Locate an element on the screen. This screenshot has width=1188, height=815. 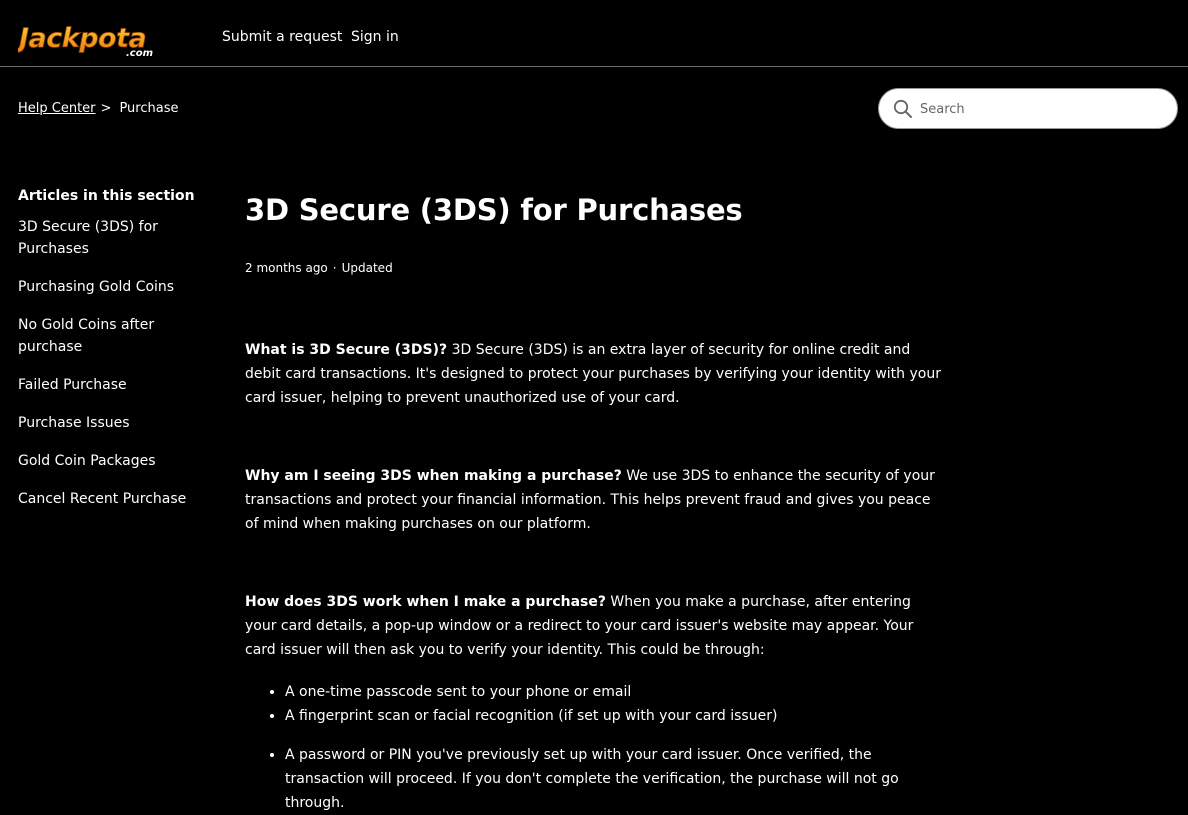
site-header: Jackpota .com Submit a request Sign in is located at coordinates (594, 33).